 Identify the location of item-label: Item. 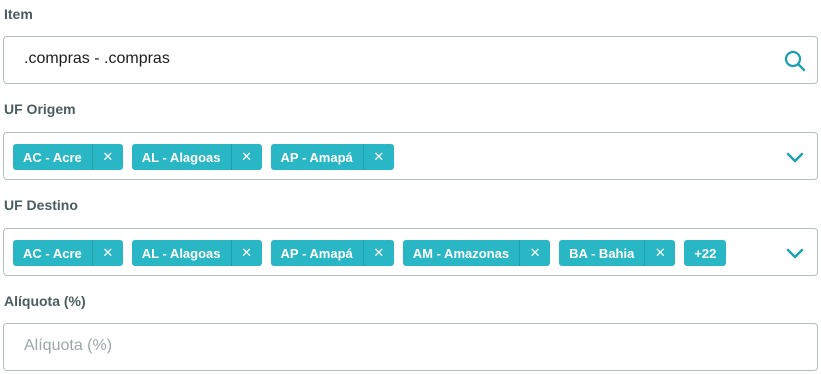
(18, 14).